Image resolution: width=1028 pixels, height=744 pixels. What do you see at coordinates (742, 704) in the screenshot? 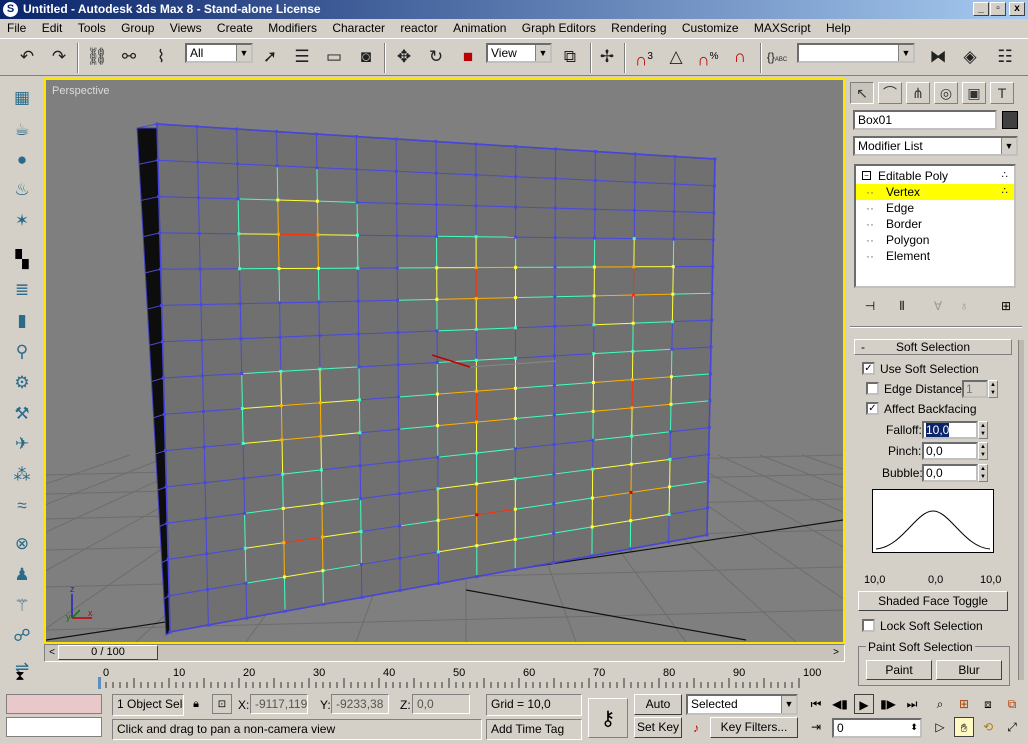
I see `key-selection-dropdown: Selected ▼` at bounding box center [742, 704].